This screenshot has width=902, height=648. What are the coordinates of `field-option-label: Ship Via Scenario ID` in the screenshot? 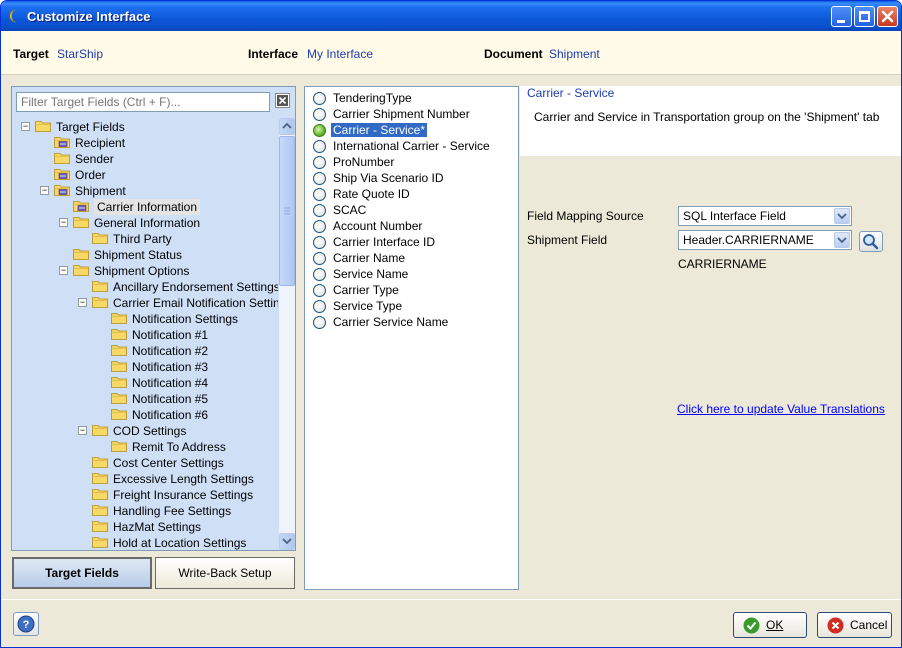 It's located at (388, 178).